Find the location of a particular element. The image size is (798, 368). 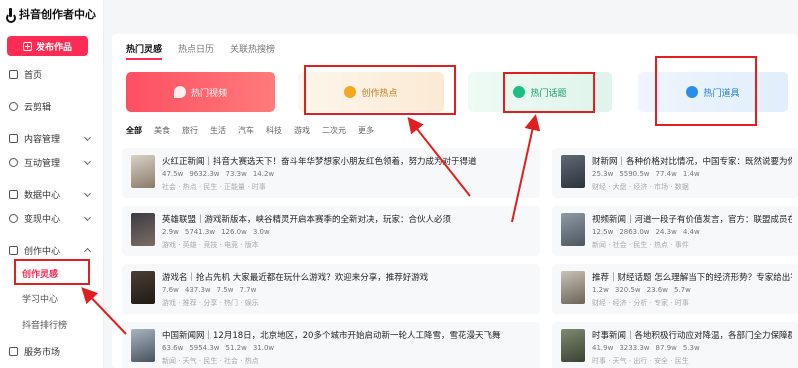

stat-value: 5.3w is located at coordinates (691, 348).